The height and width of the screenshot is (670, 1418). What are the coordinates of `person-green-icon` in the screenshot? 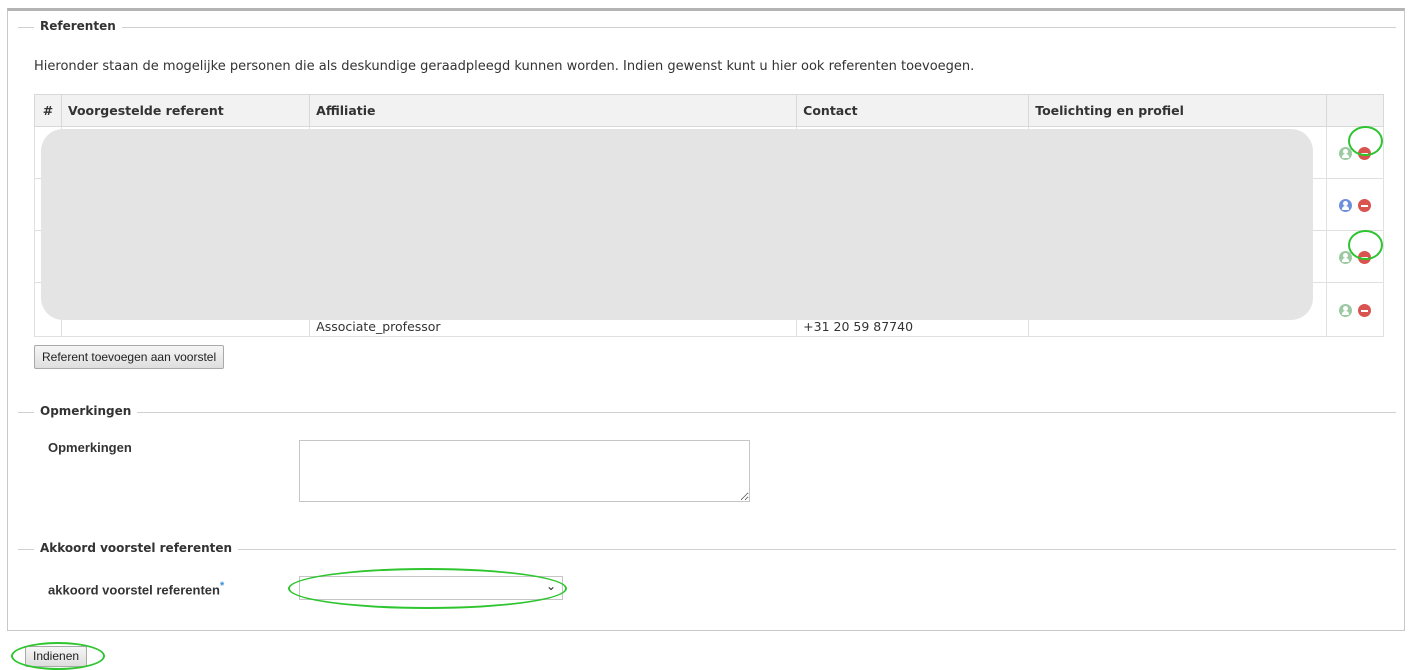 It's located at (1346, 310).